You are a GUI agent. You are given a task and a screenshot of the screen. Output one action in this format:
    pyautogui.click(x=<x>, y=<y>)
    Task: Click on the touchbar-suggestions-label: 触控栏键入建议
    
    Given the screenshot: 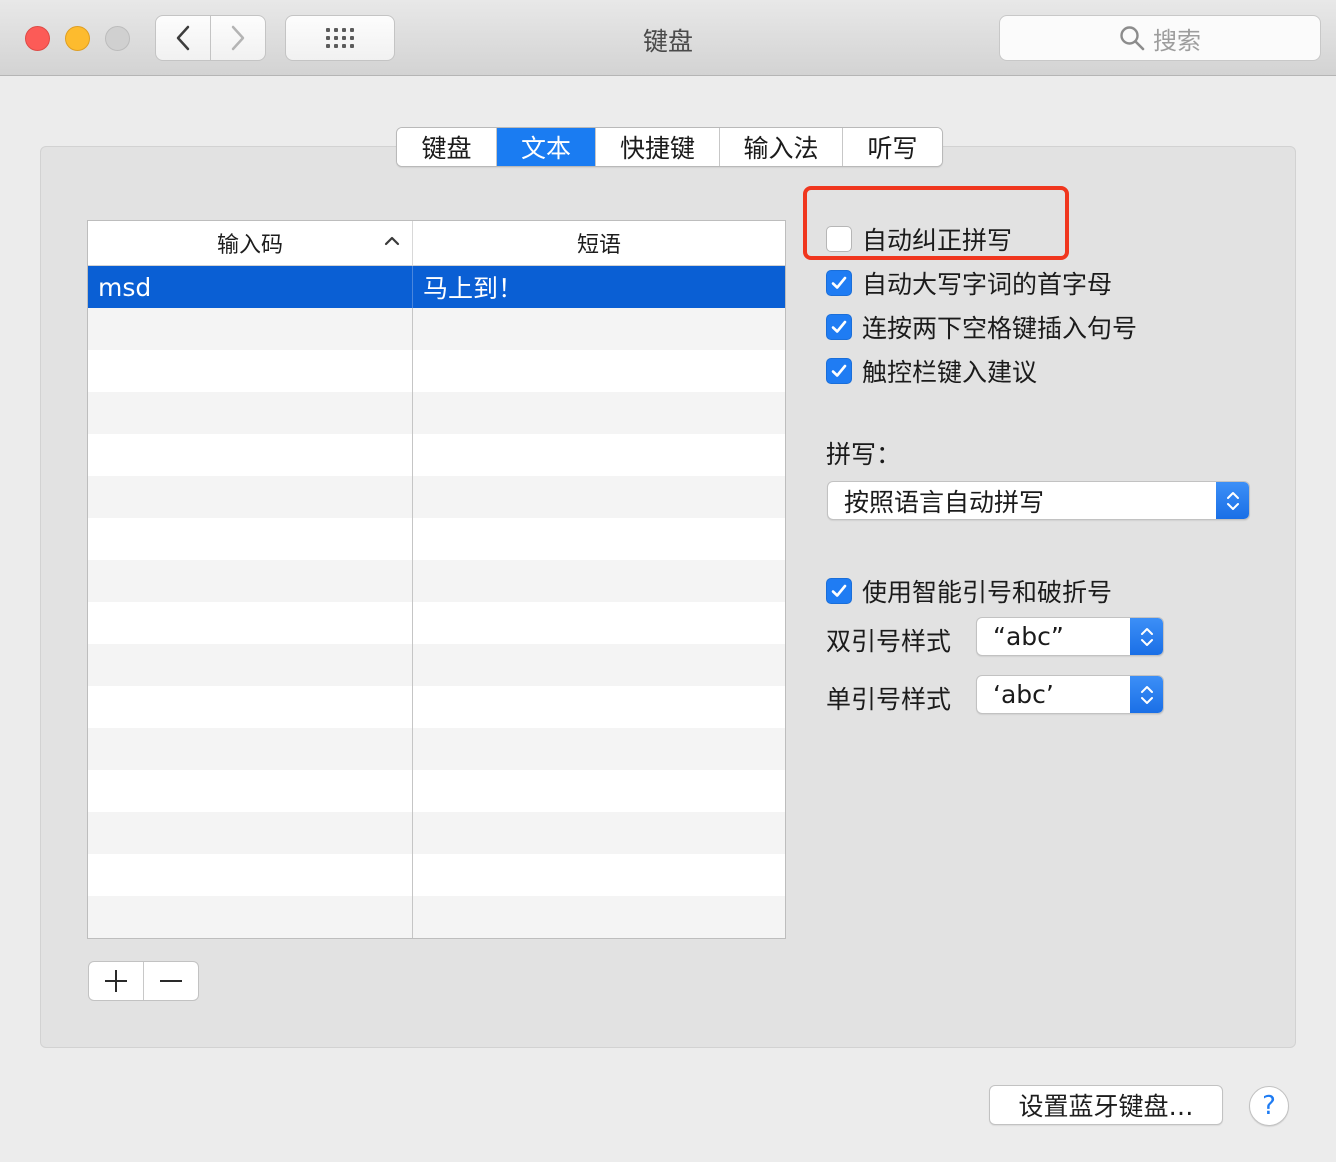 What is the action you would take?
    pyautogui.click(x=950, y=372)
    